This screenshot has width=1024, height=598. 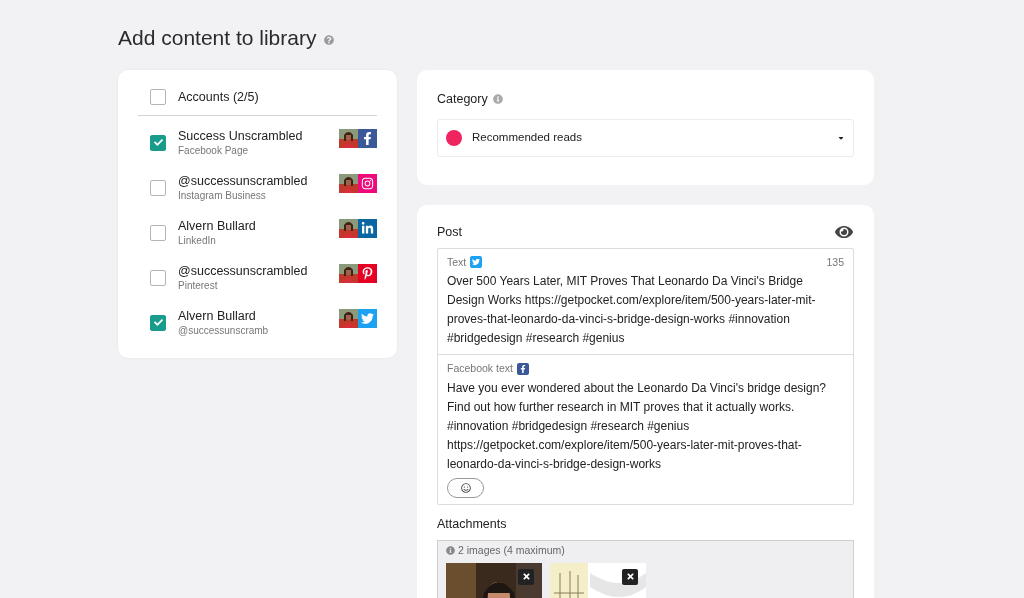 What do you see at coordinates (645, 426) in the screenshot?
I see `post-text: Have you ever wondered about the Leonardo Da Vinci's bridge design? Find out how further research in MIT proves that it actually works. #innovation #bridgedesign #research #genius https://getpocket.com/explore/item/500-years-later-mit-proves-that-leonardo-da-vinci-s-bridge-design-works` at bounding box center [645, 426].